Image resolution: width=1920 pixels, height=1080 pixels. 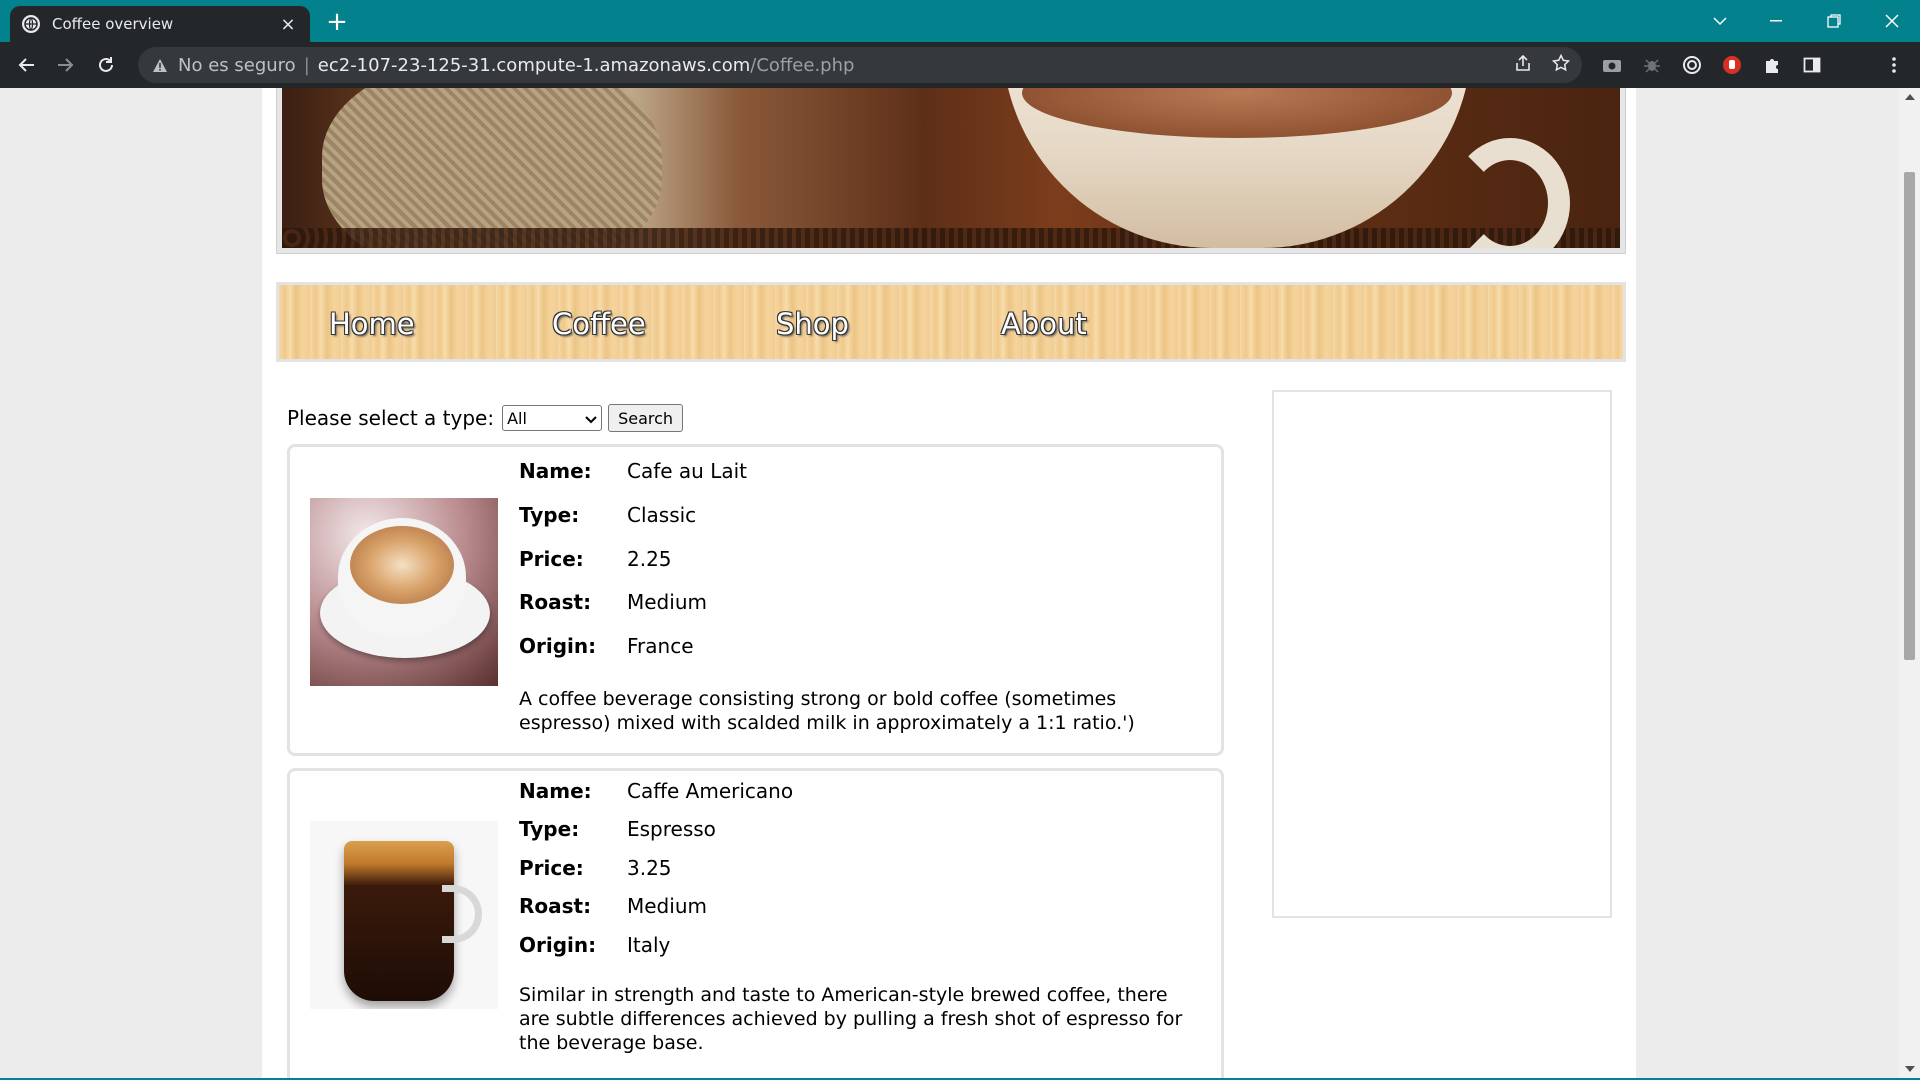 I want to click on price-row: Price: 2.25, so click(x=595, y=559).